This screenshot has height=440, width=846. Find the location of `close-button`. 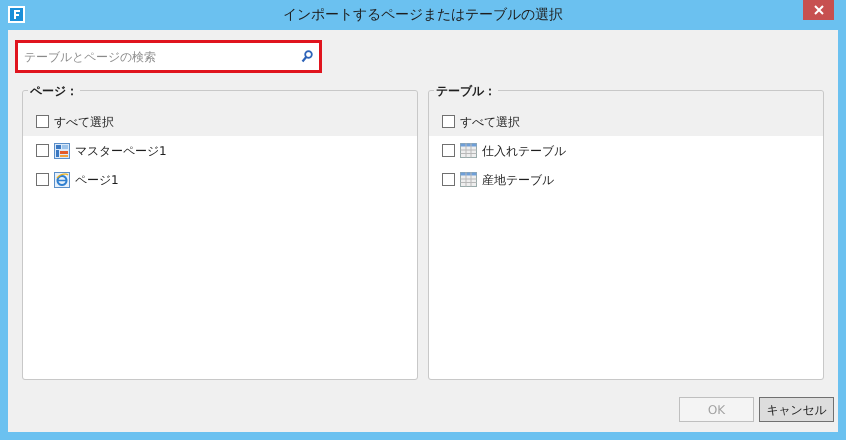

close-button is located at coordinates (818, 10).